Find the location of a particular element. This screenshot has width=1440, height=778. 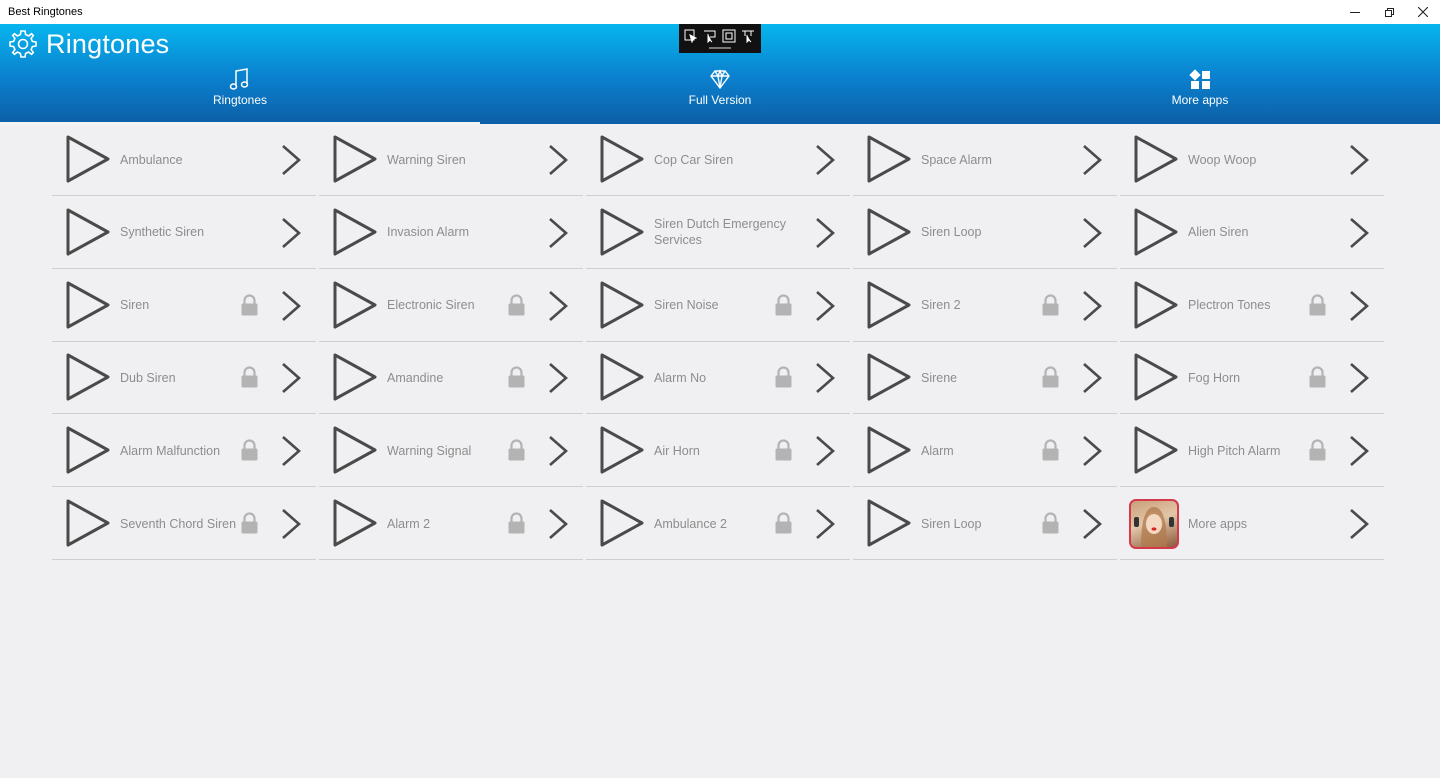

minimize-button is located at coordinates (1355, 12).